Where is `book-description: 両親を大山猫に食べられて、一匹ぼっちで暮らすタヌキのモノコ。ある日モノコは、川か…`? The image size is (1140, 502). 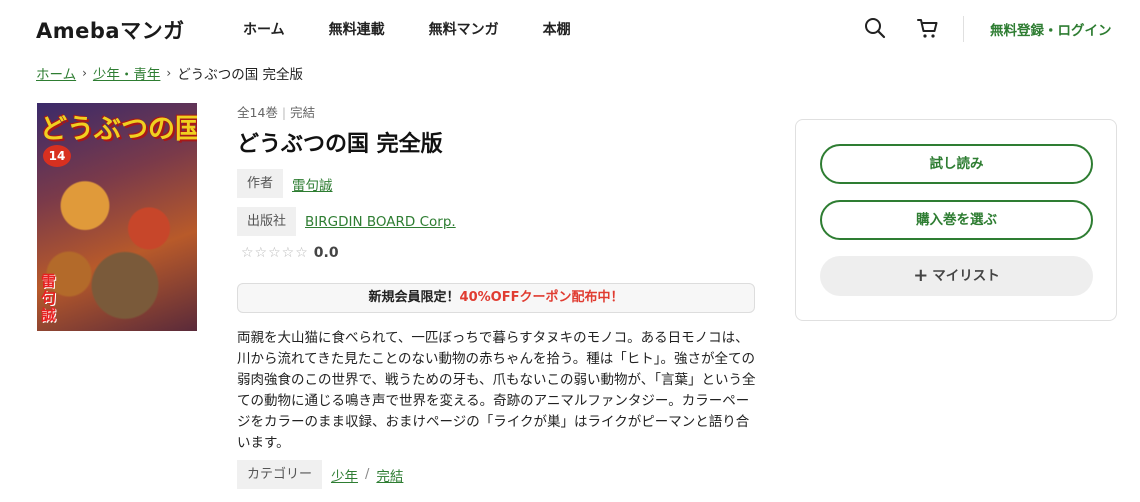 book-description: 両親を大山猫に食べられて、一匹ぼっちで暮らすタヌキのモノコ。ある日モノコは、川か… is located at coordinates (496, 390).